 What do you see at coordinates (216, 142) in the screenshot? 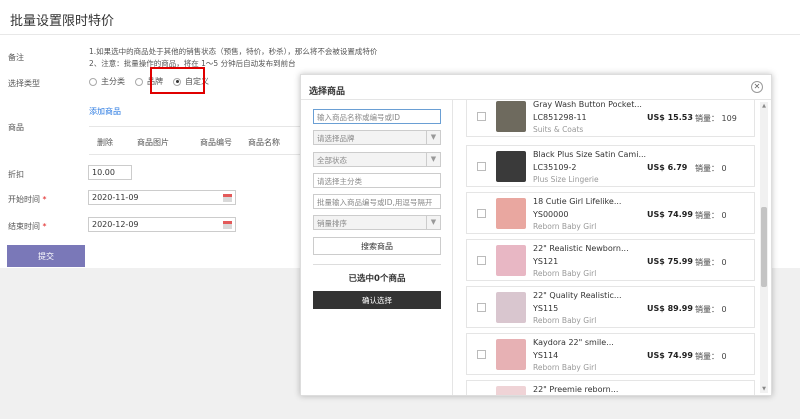
I see `col-header-code: 商品编号` at bounding box center [216, 142].